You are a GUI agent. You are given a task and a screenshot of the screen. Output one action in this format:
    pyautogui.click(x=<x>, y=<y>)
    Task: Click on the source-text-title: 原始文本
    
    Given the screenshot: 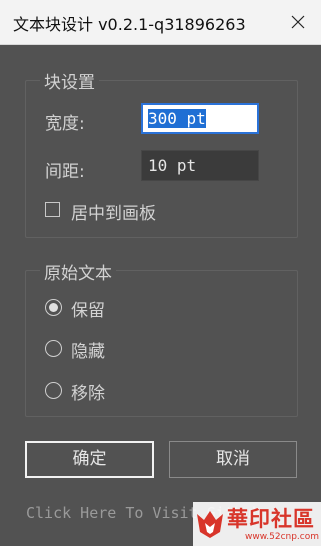 What is the action you would take?
    pyautogui.click(x=78, y=271)
    